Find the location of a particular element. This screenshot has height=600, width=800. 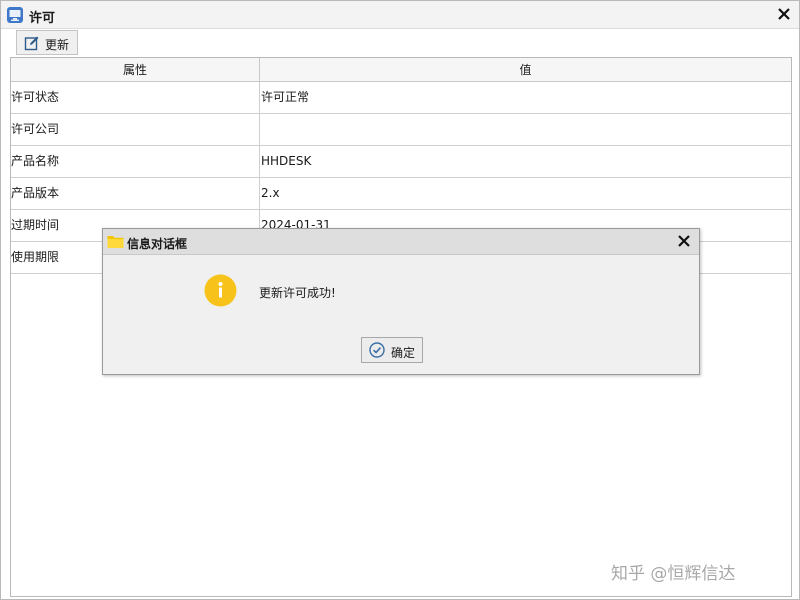

edit-icon is located at coordinates (31, 43).